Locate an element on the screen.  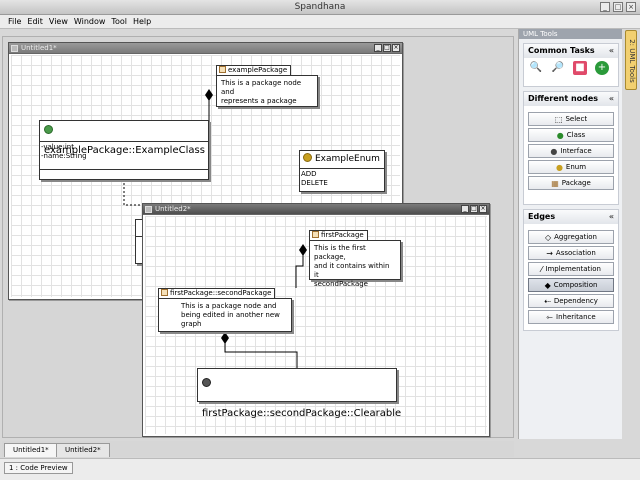
common-tasks-pane: Common Tasks « 🔍 🔎 ■ + is located at coordinates (571, 65).